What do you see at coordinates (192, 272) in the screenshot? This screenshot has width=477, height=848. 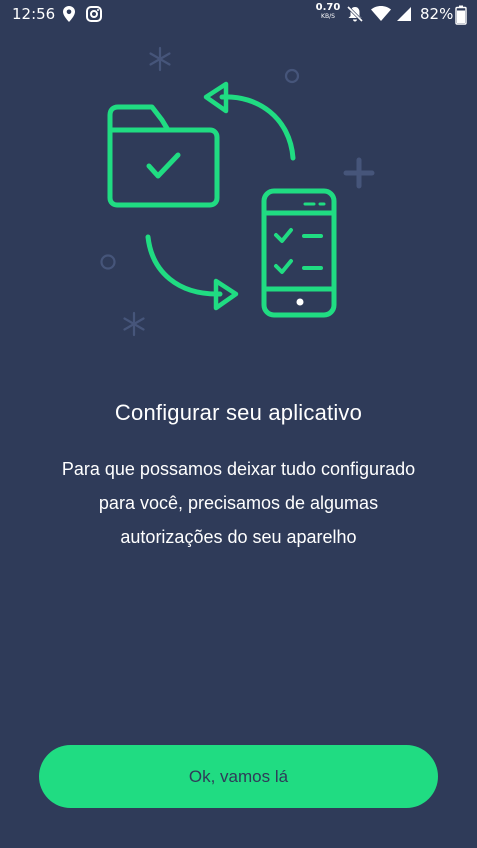 I see `sync-arrow-bottom-icon` at bounding box center [192, 272].